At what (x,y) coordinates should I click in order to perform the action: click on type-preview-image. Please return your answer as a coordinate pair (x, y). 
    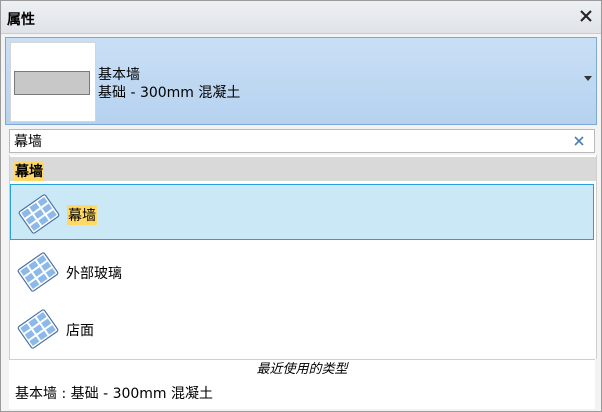
    Looking at the image, I should click on (53, 82).